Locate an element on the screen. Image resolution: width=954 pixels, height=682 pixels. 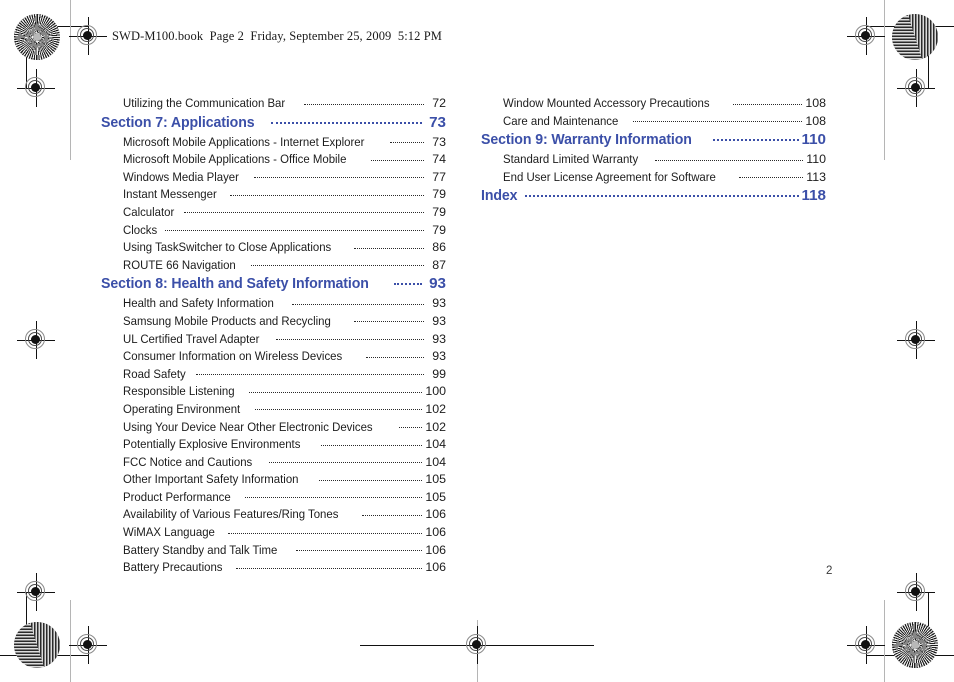
toc-entry: Window Mounted Accessory Precautions 108 is located at coordinates (664, 105).